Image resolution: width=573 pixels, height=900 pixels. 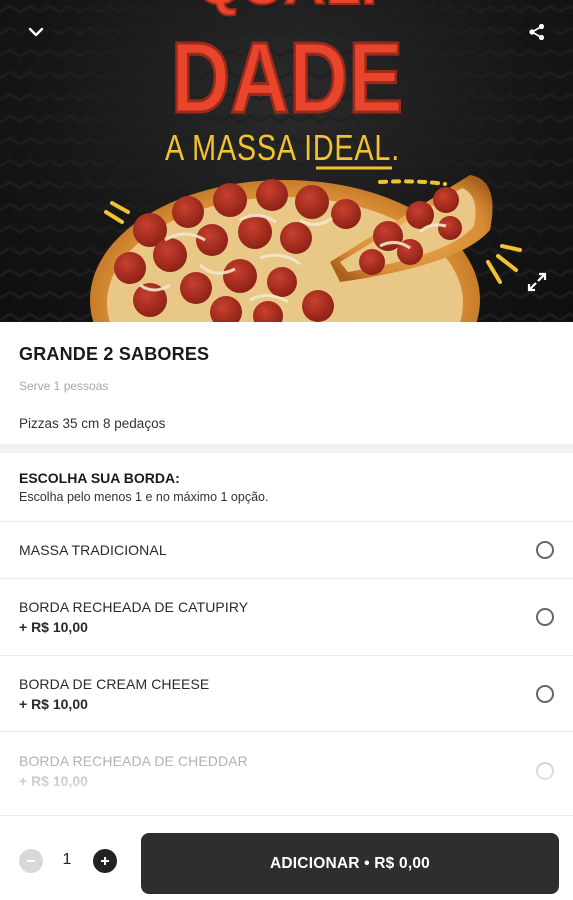 I want to click on hero-tagline: A MASSA IDEAL., so click(x=282, y=147).